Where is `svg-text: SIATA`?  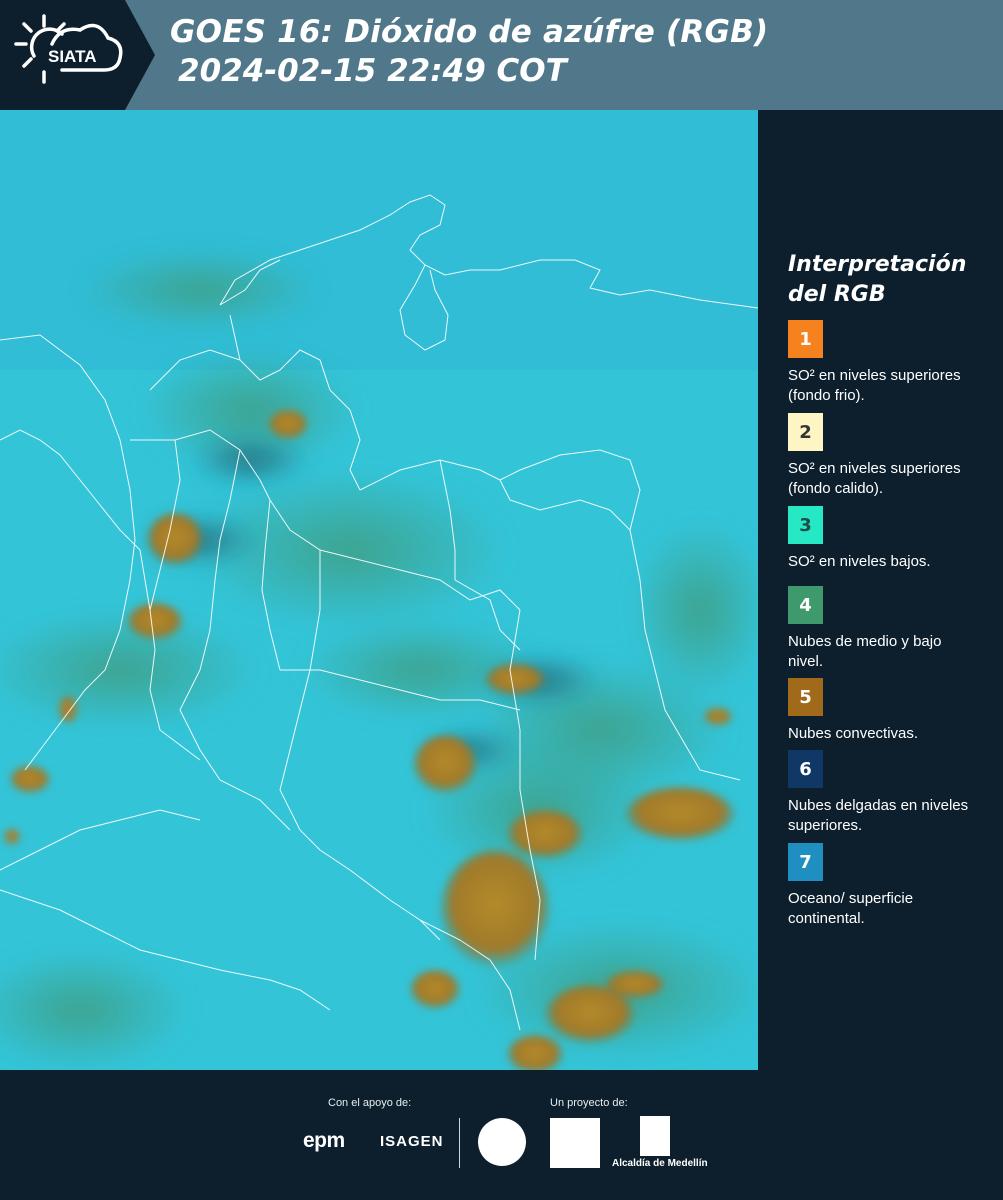
svg-text: SIATA is located at coordinates (72, 56).